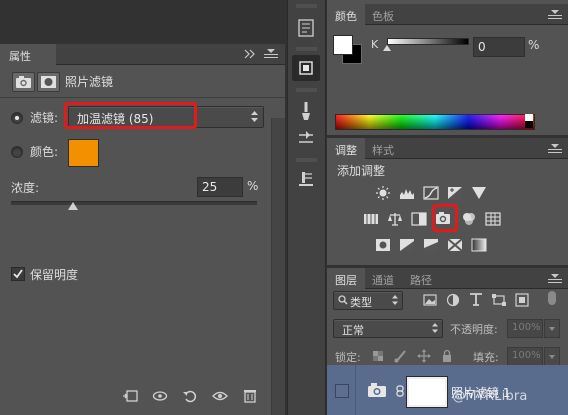 Image resolution: width=568 pixels, height=415 pixels. Describe the element at coordinates (346, 278) in the screenshot. I see `tab-layers: 图层` at that location.